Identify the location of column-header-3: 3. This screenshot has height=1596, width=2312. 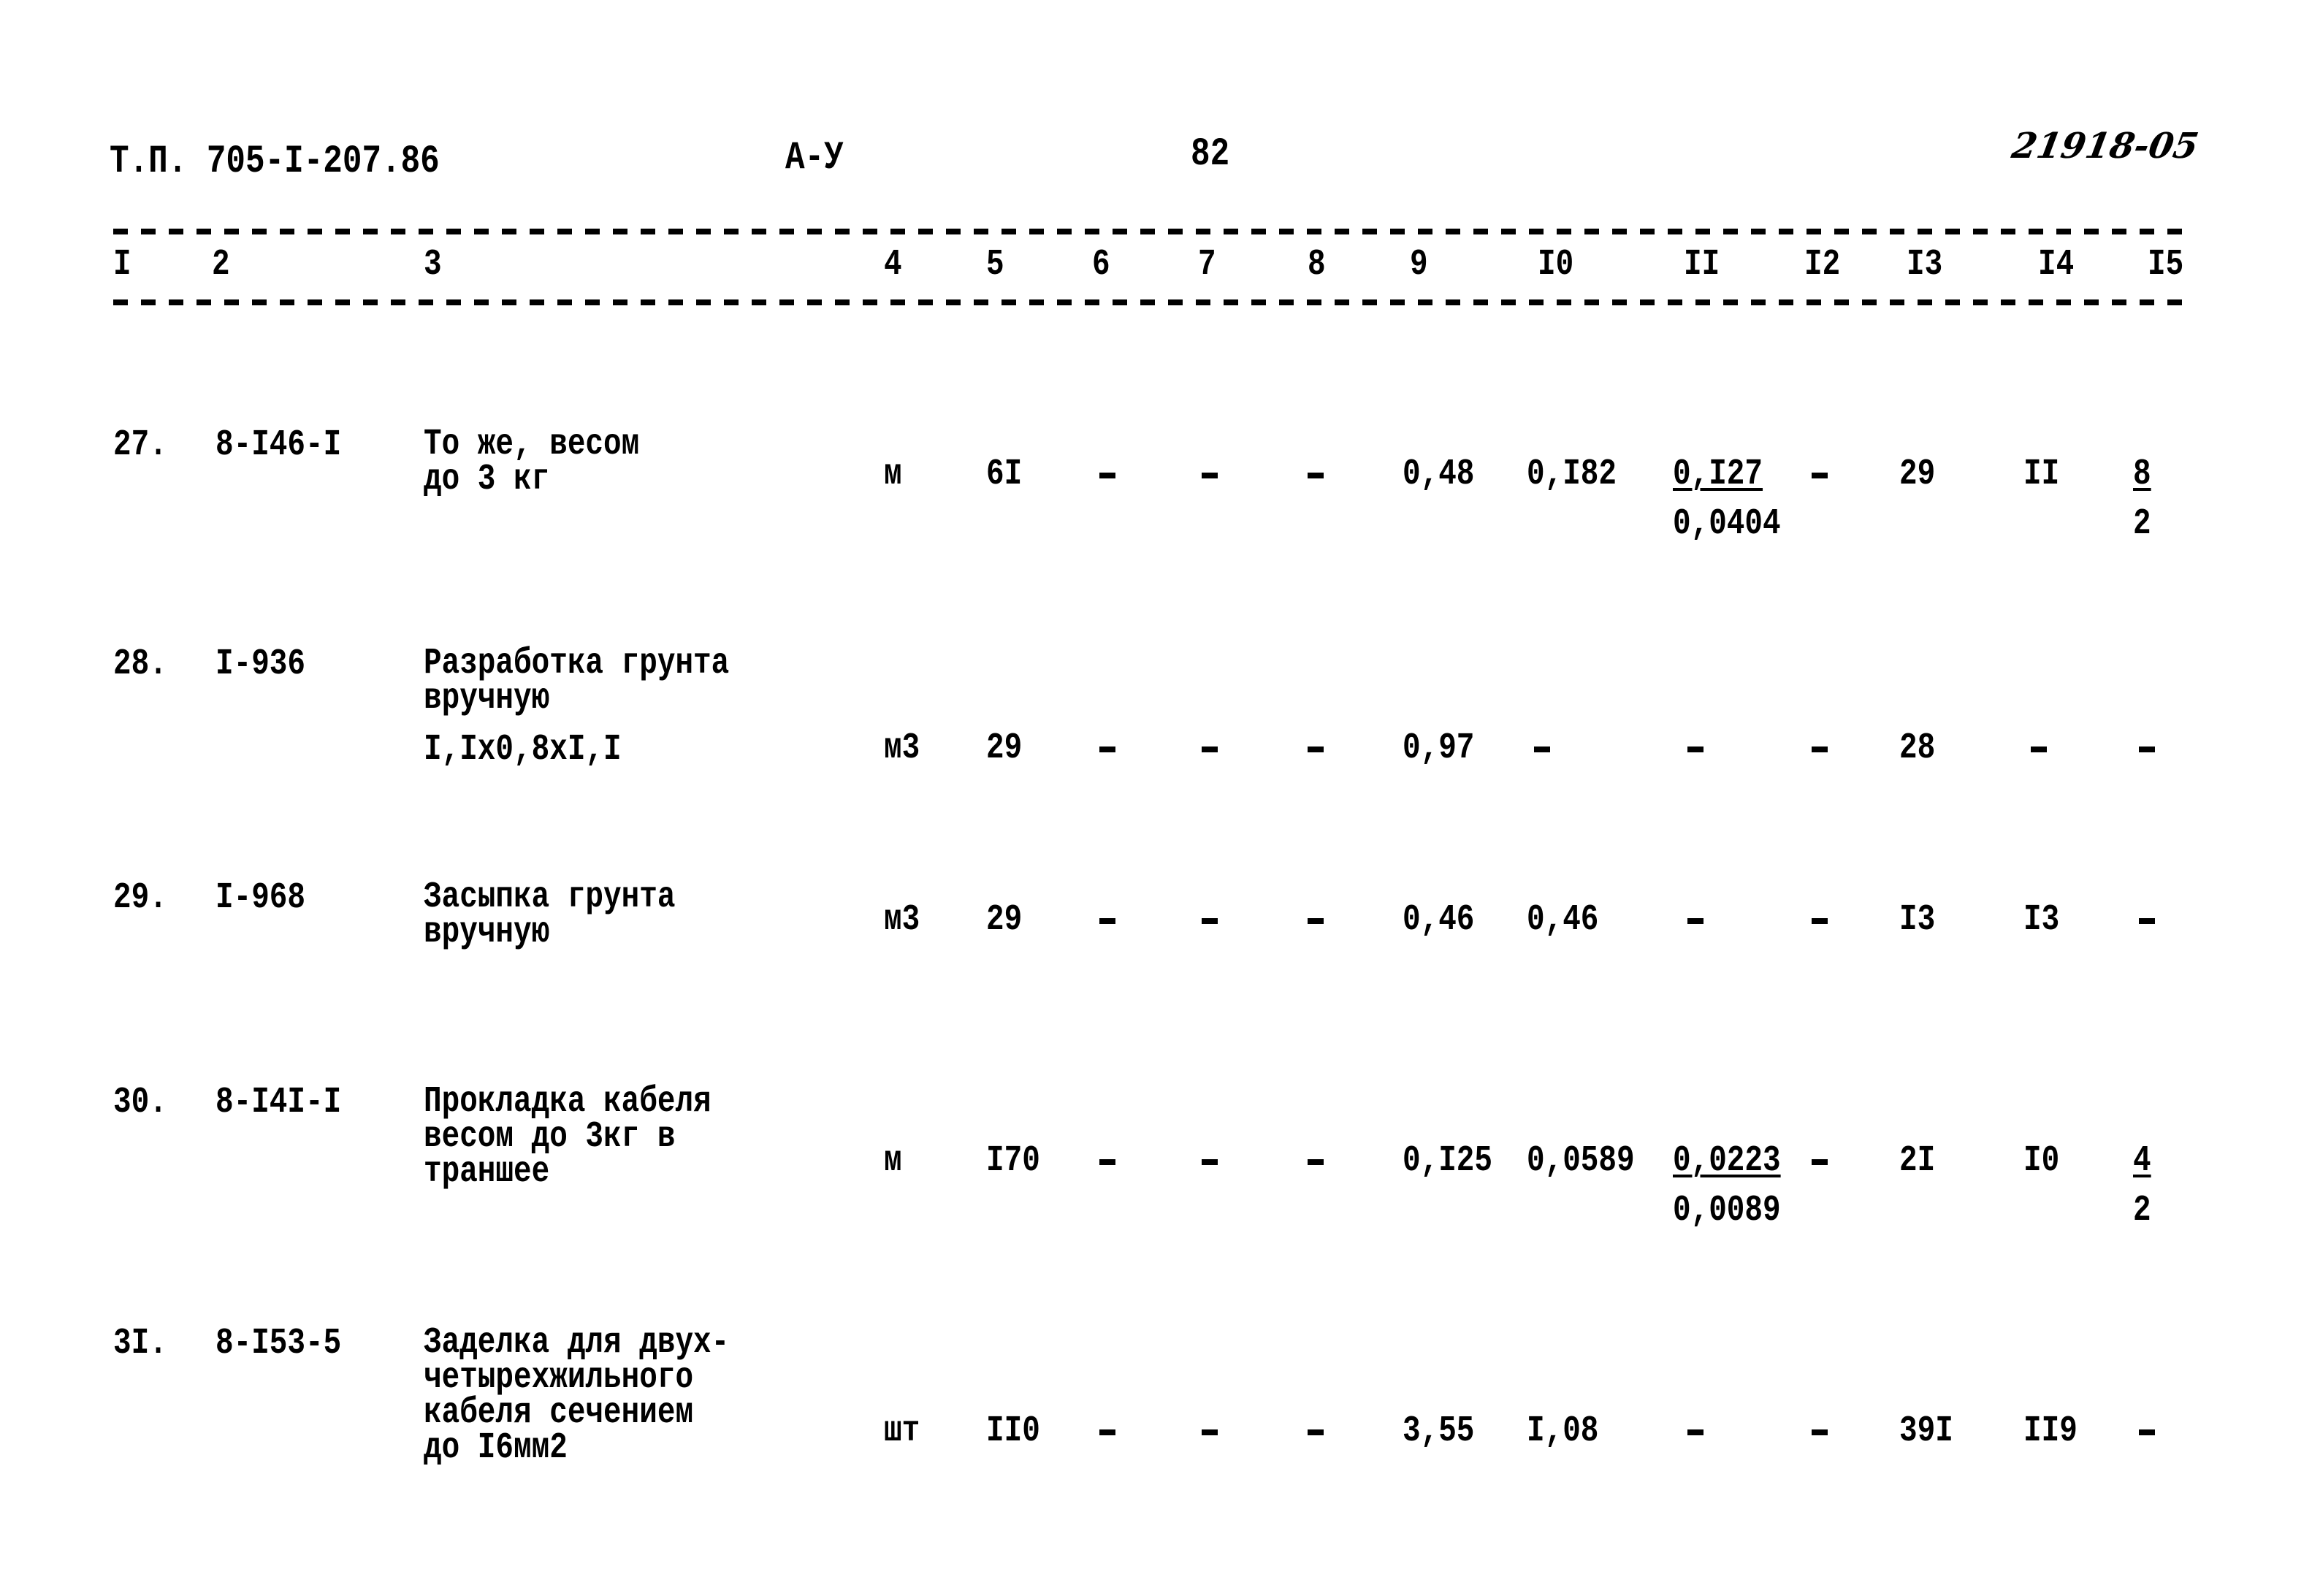
(433, 265).